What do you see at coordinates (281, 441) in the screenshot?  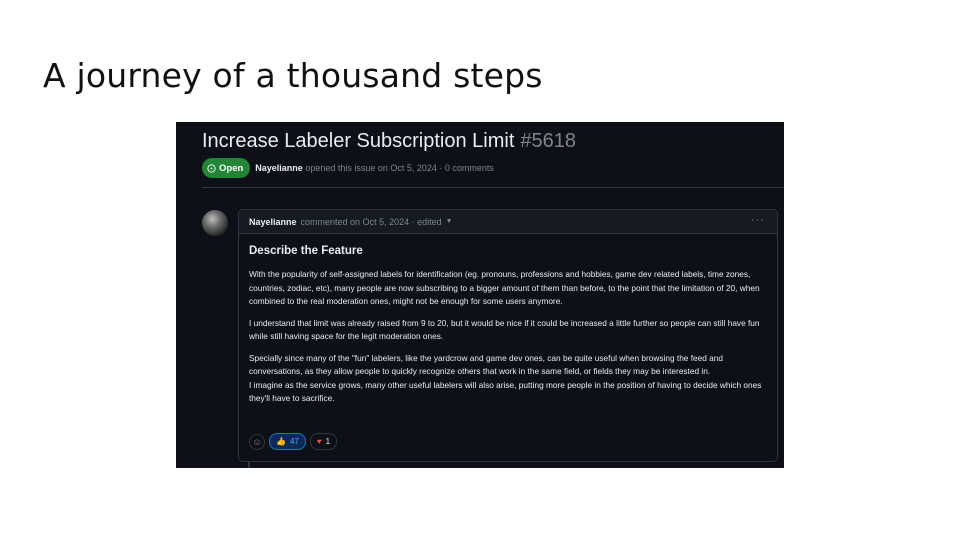 I see `thumbs-up-icon: 👍` at bounding box center [281, 441].